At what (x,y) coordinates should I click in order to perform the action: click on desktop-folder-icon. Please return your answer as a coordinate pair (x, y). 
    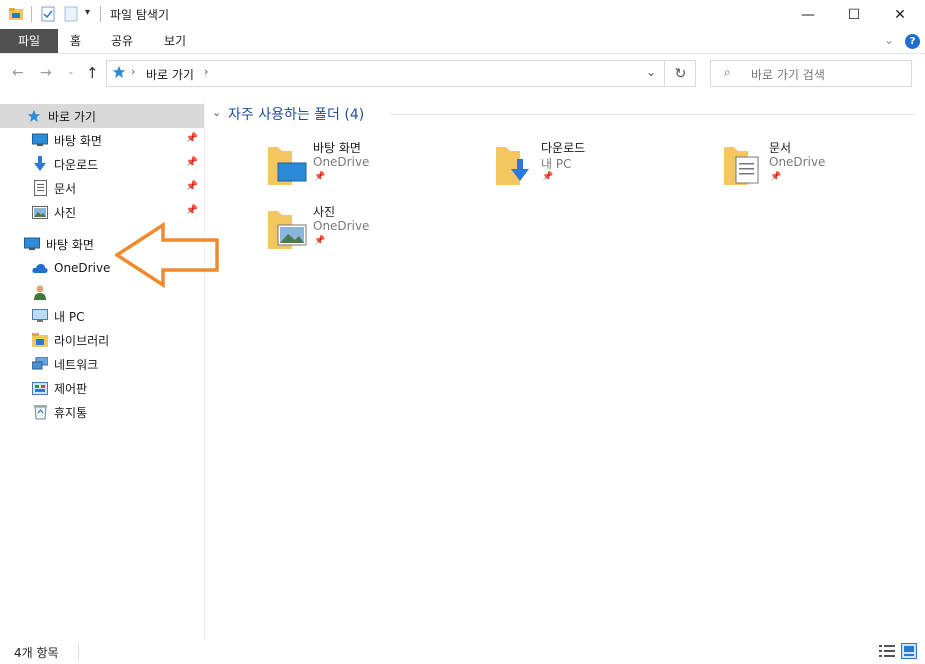
    Looking at the image, I should click on (288, 164).